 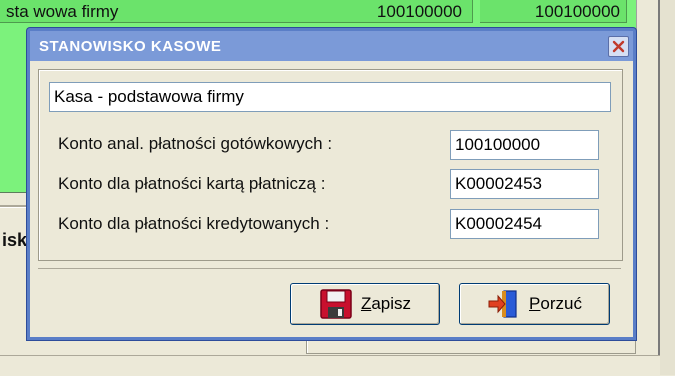 What do you see at coordinates (666, 187) in the screenshot?
I see `window-edge` at bounding box center [666, 187].